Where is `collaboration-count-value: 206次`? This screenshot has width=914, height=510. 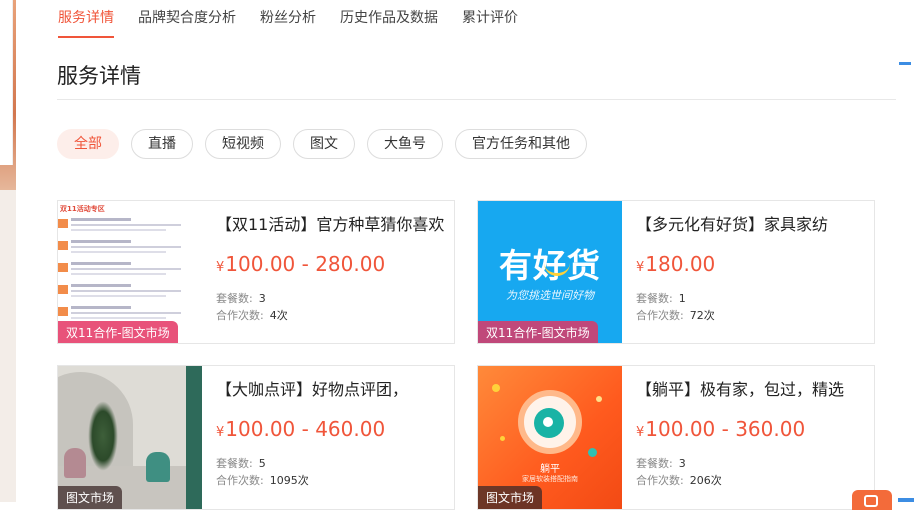 collaboration-count-value: 206次 is located at coordinates (705, 480).